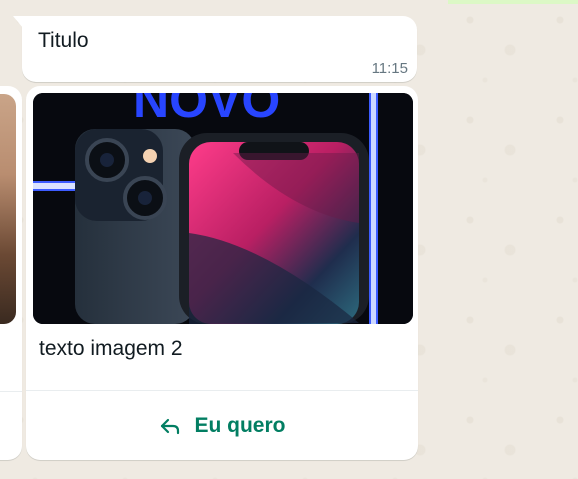  Describe the element at coordinates (11, 391) in the screenshot. I see `card-divider` at that location.